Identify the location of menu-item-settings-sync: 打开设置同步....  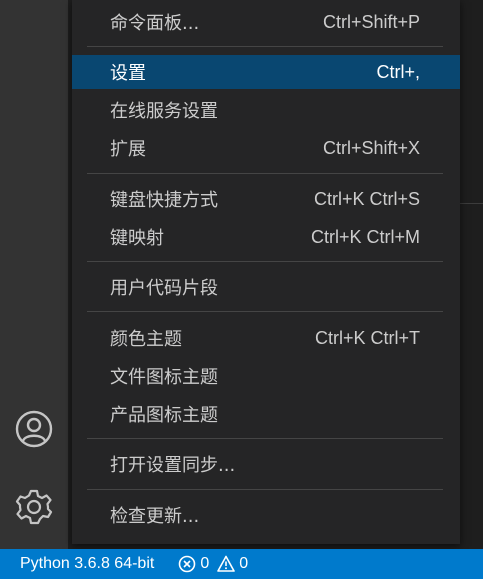
(266, 464).